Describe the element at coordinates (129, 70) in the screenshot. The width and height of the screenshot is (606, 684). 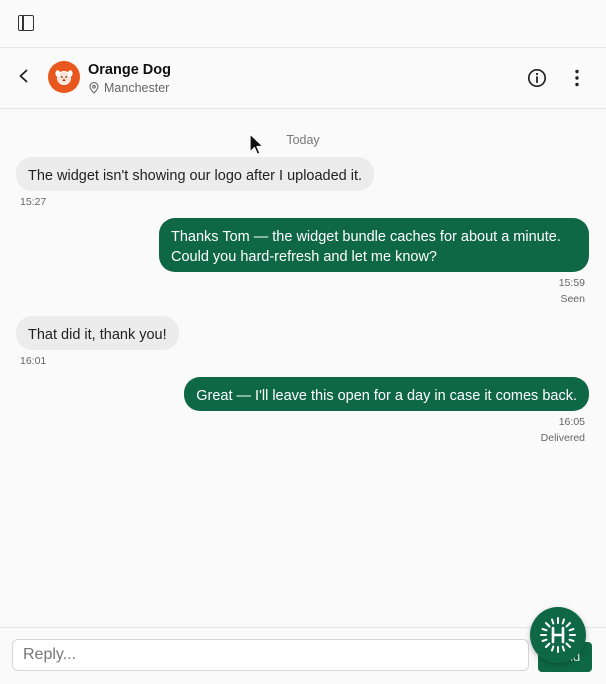
I see `contact-name: Orange Dog` at that location.